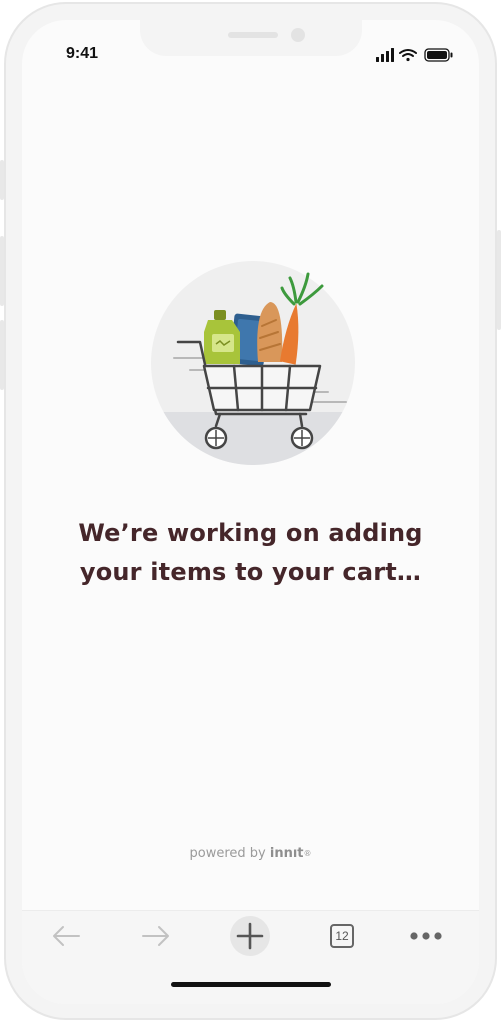  Describe the element at coordinates (253, 363) in the screenshot. I see `shopping-cart-illustration` at that location.